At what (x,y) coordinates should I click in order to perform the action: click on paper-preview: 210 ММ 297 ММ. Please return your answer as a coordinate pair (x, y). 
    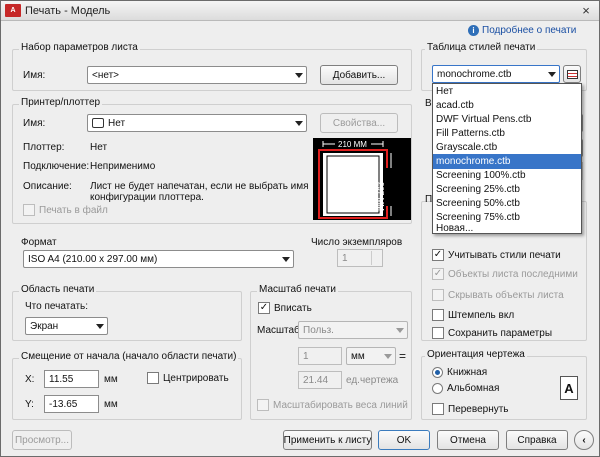
    Looking at the image, I should click on (362, 179).